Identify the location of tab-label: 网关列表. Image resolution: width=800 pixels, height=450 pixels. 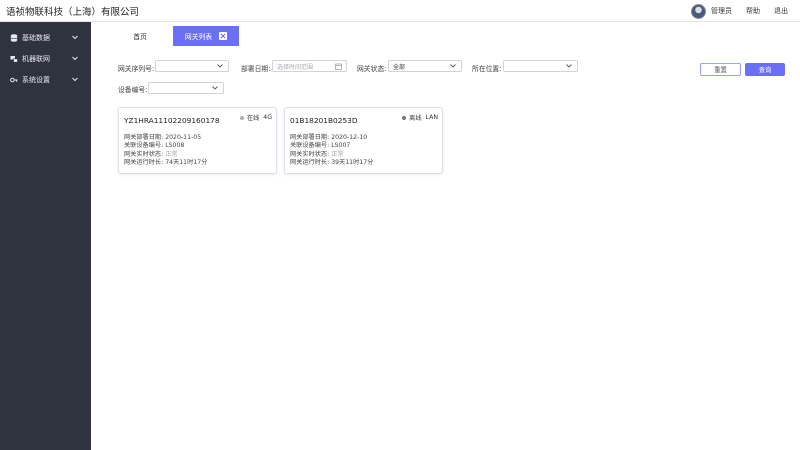
(198, 37).